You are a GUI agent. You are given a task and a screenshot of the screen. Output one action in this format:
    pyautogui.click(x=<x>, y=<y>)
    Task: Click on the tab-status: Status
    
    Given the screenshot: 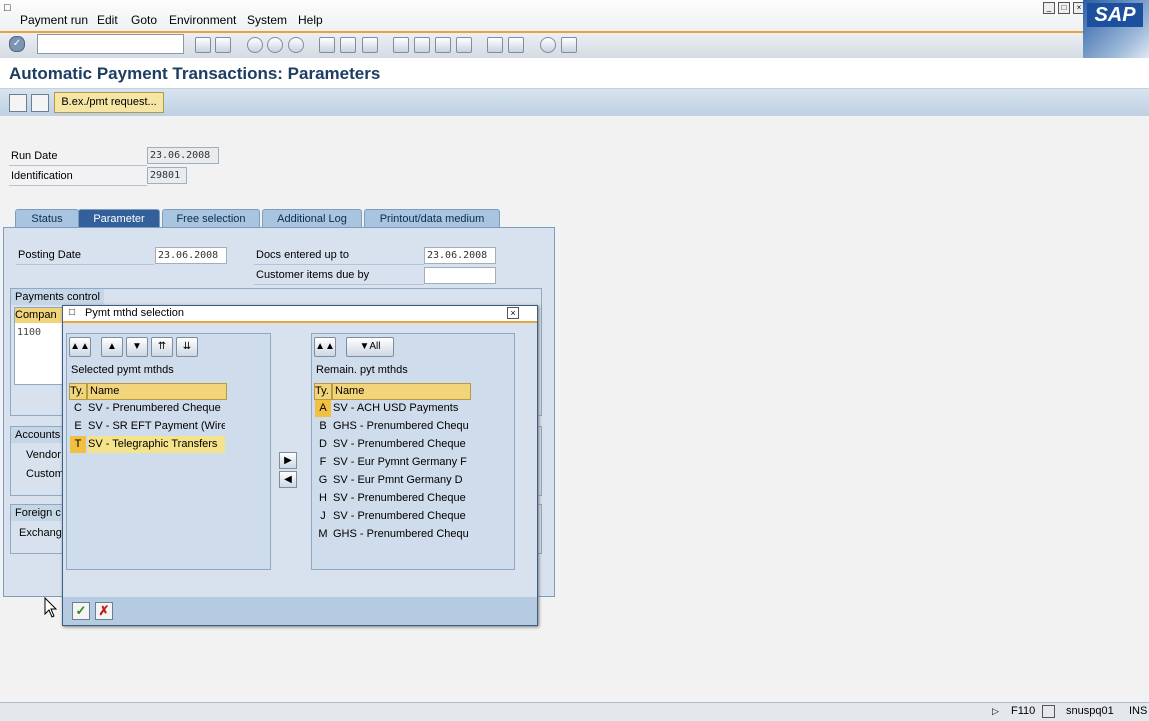 What is the action you would take?
    pyautogui.click(x=47, y=218)
    